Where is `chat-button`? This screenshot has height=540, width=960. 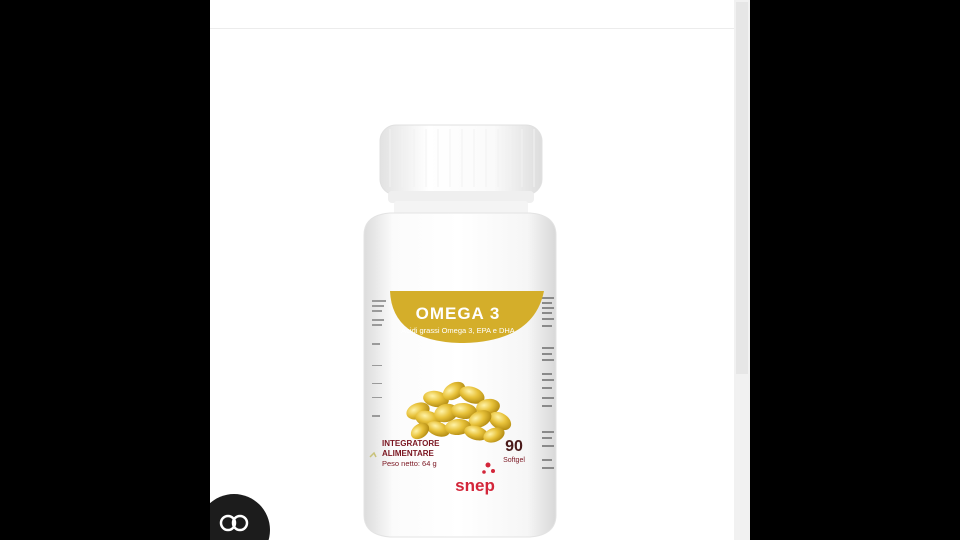 chat-button is located at coordinates (240, 517).